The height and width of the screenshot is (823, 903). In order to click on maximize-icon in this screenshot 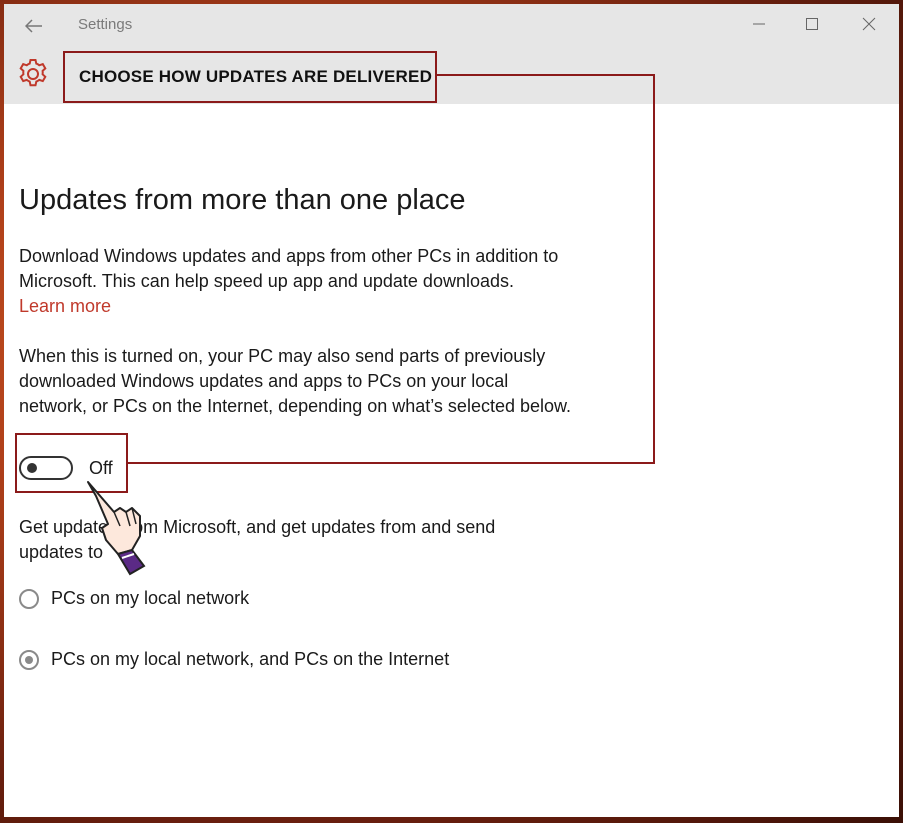, I will do `click(812, 24)`.